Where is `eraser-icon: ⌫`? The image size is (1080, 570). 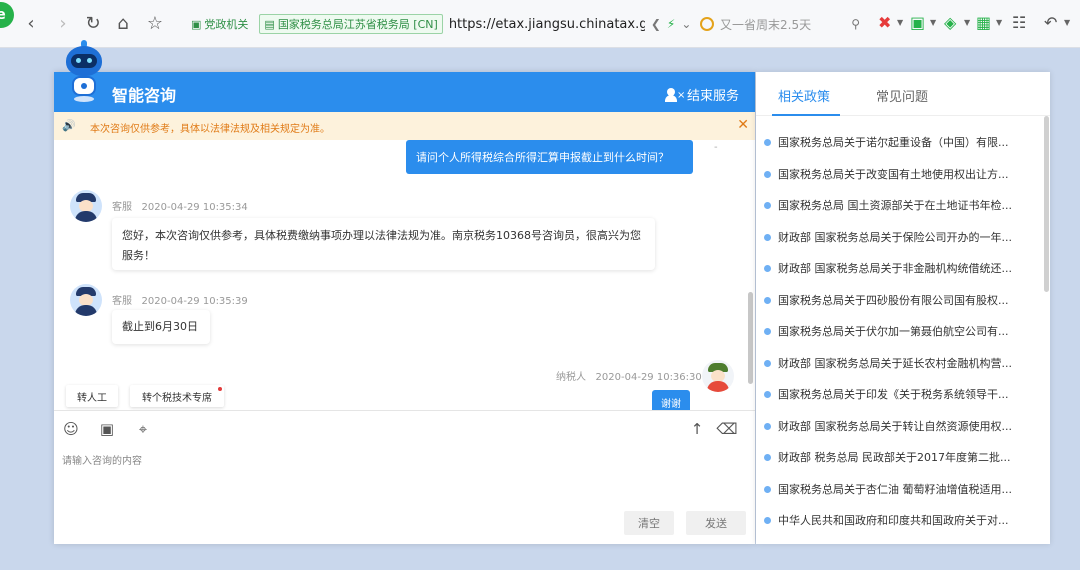 eraser-icon: ⌫ is located at coordinates (726, 429).